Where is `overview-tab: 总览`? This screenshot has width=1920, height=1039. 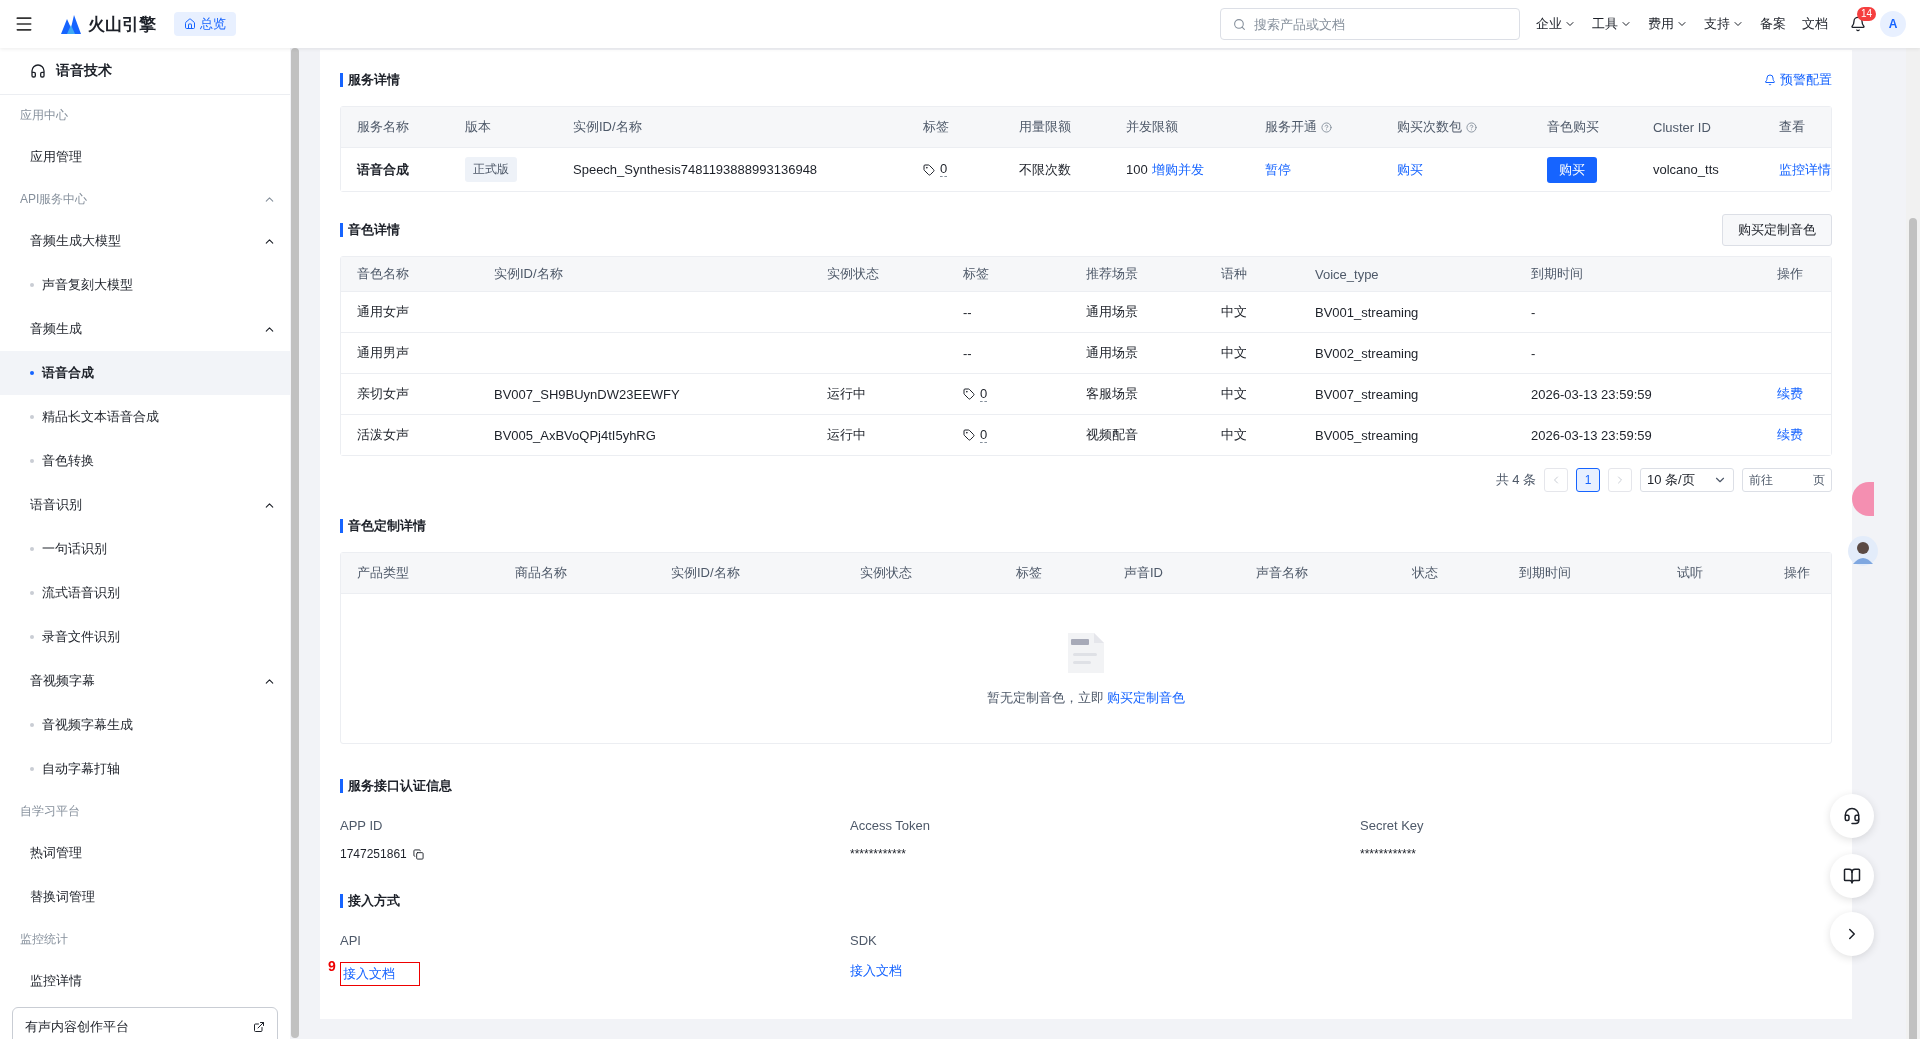 overview-tab: 总览 is located at coordinates (205, 24).